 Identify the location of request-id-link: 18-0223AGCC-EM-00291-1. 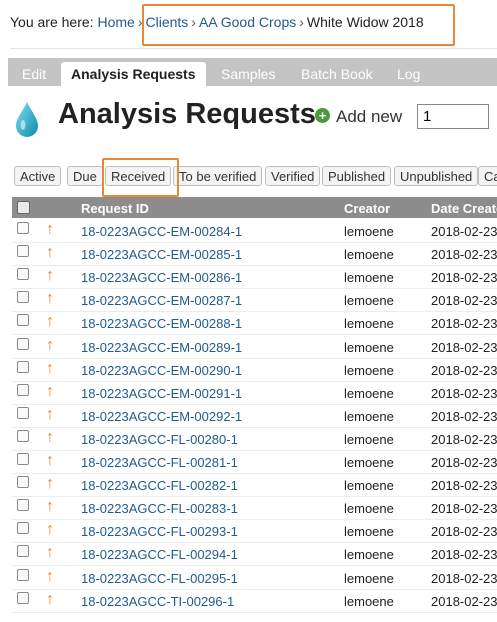
(161, 393).